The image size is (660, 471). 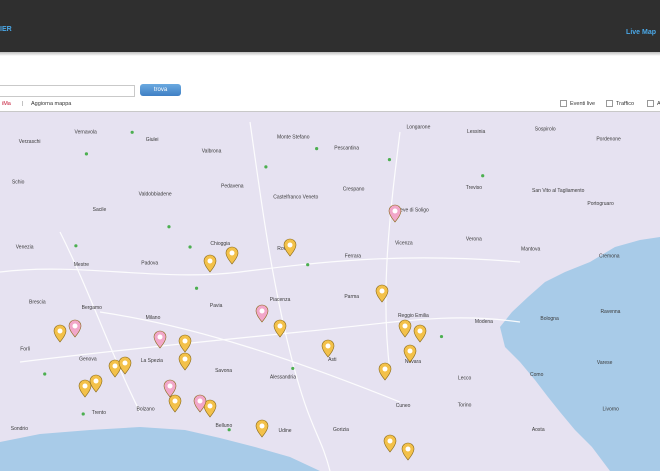 I want to click on toggle-other: A, so click(x=653, y=103).